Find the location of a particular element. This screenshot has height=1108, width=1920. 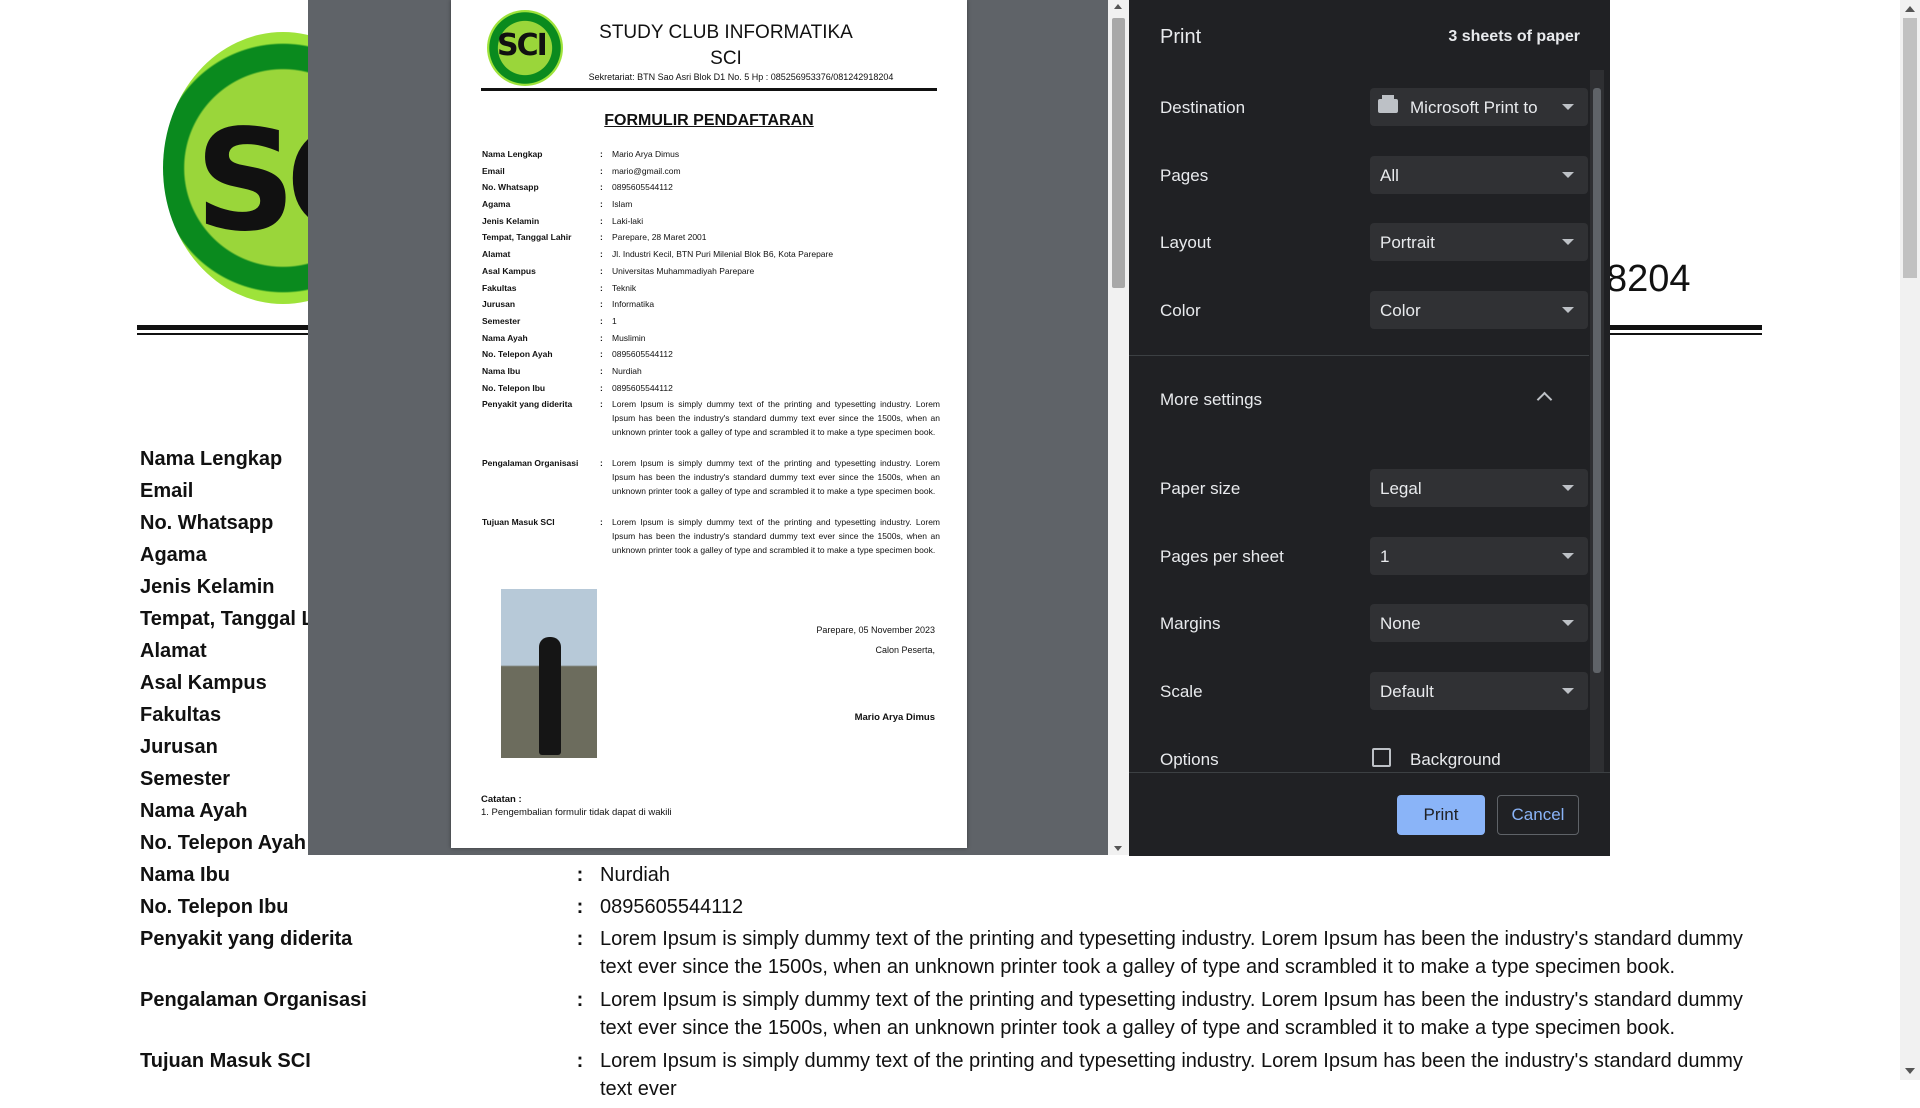

margins-select: None is located at coordinates (1479, 623).